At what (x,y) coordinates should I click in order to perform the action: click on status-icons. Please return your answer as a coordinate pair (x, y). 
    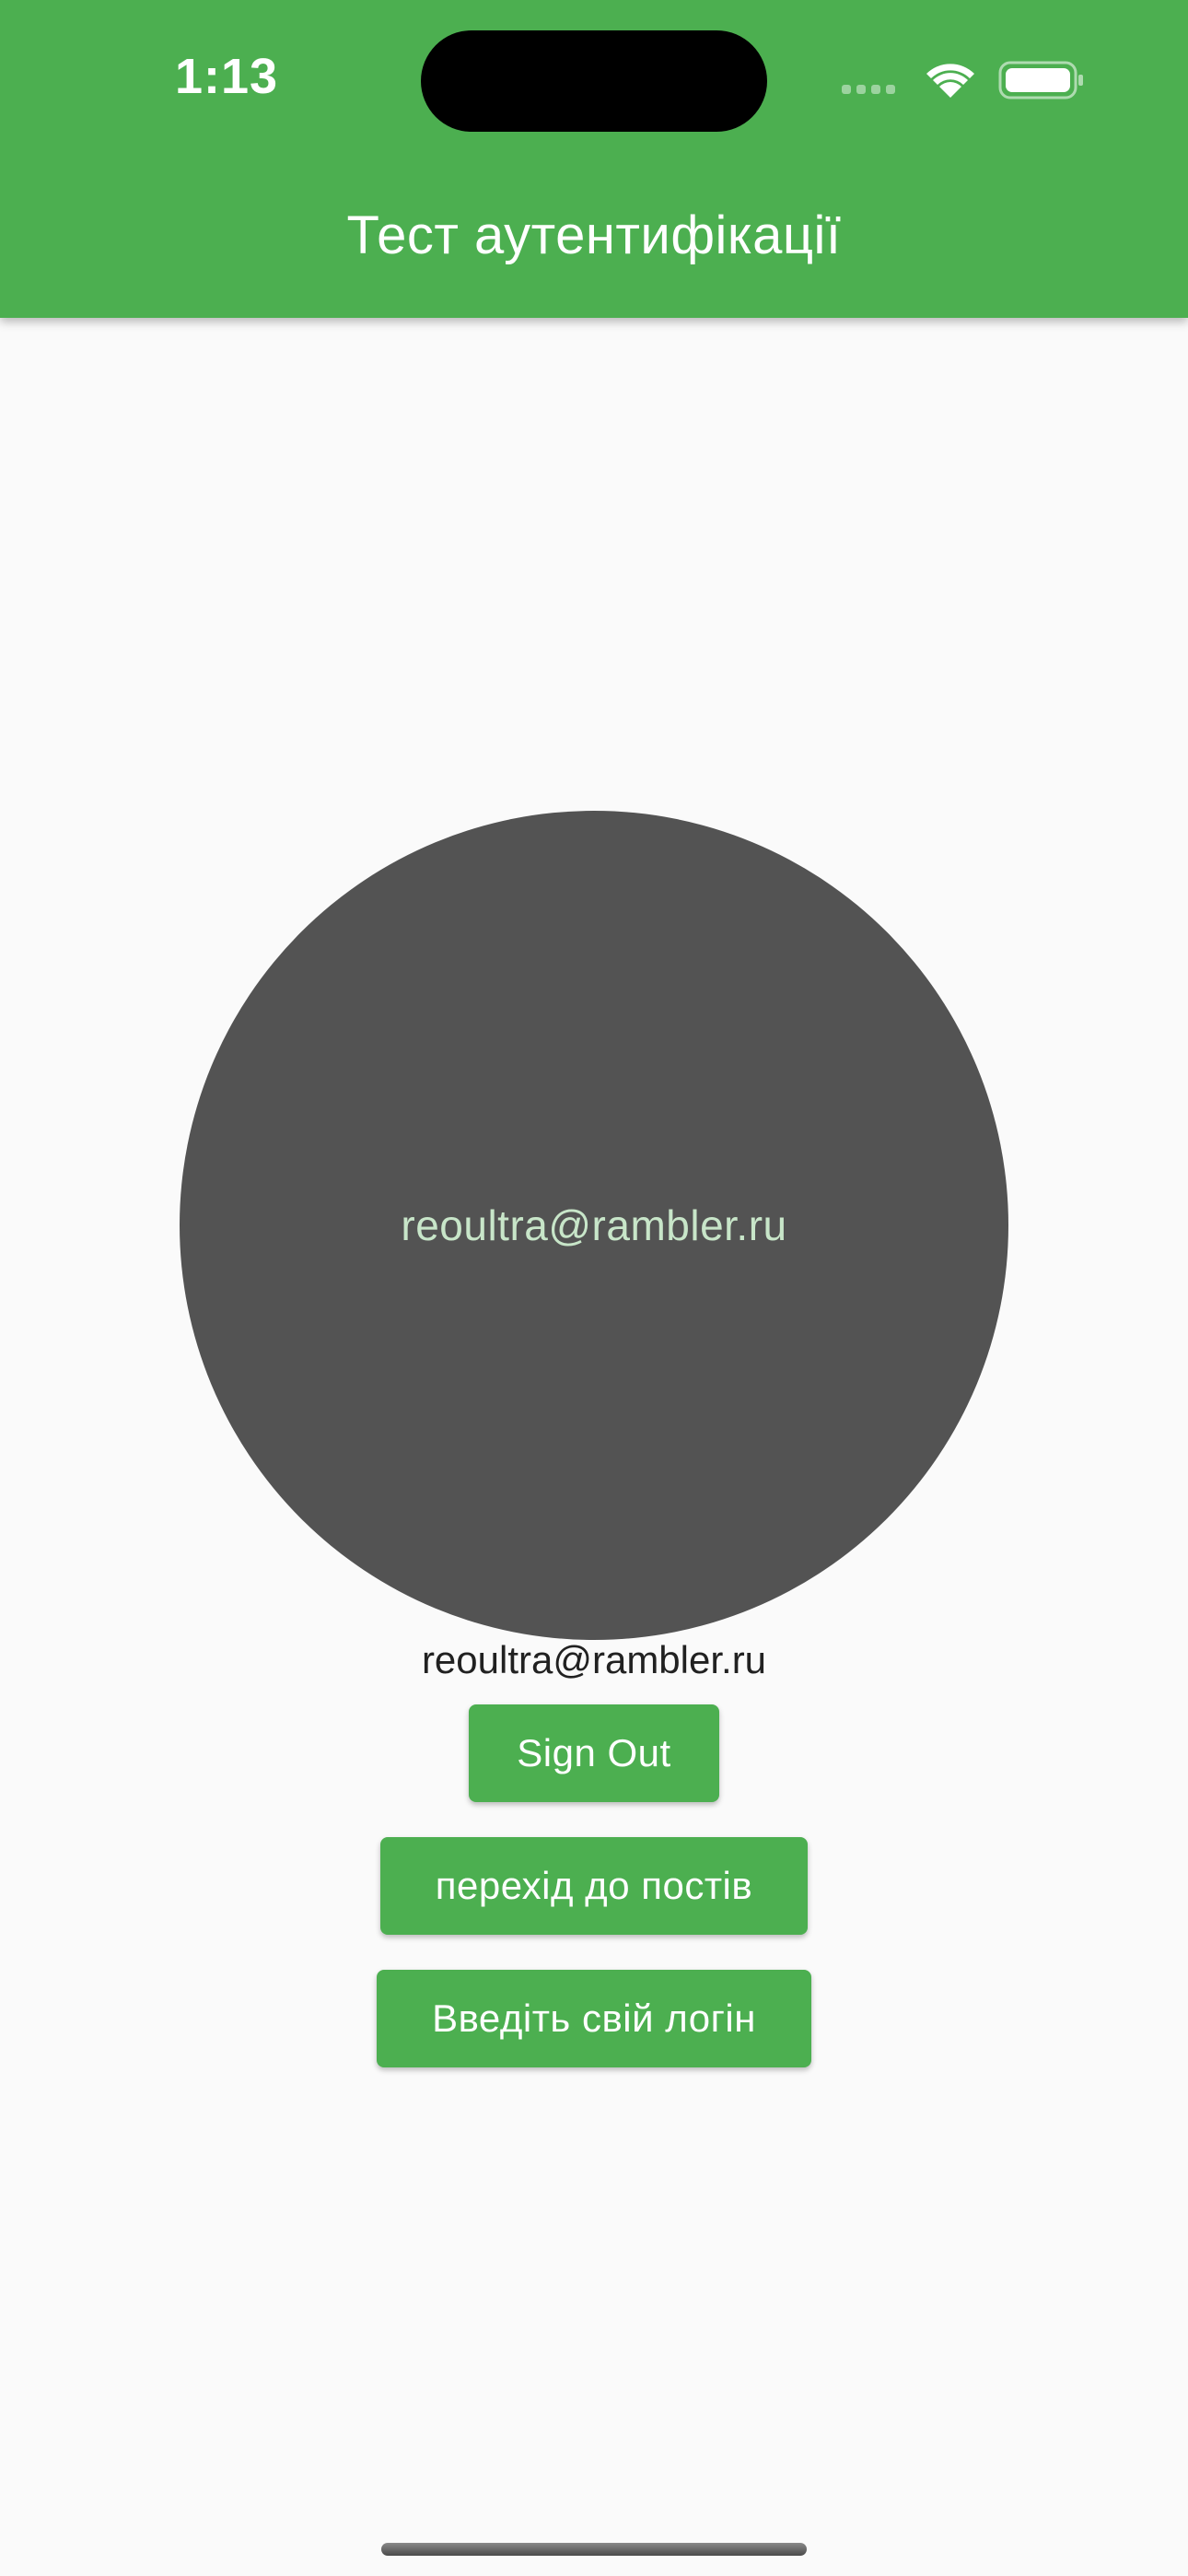
    Looking at the image, I should click on (964, 79).